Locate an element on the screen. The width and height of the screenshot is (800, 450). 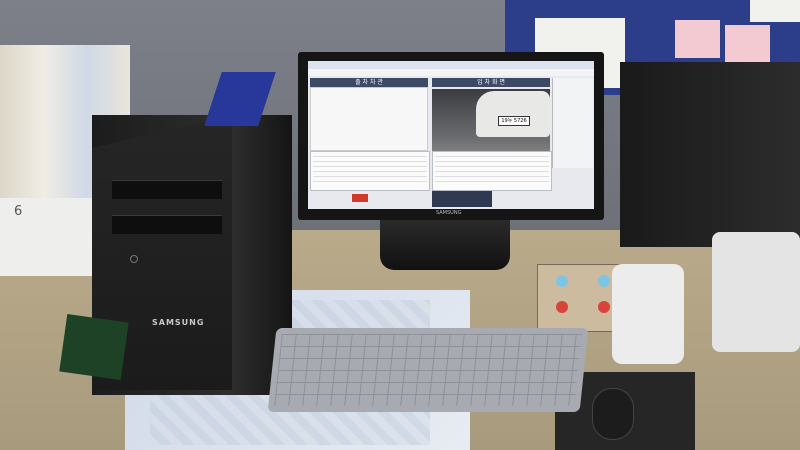
left-panel-body is located at coordinates (369, 119).